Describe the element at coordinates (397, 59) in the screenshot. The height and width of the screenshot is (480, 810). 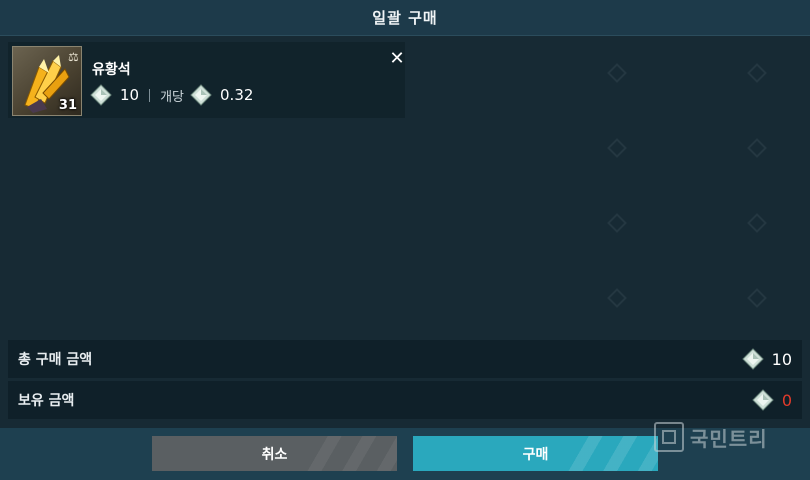
I see `remove-item-close-icon: ✕` at that location.